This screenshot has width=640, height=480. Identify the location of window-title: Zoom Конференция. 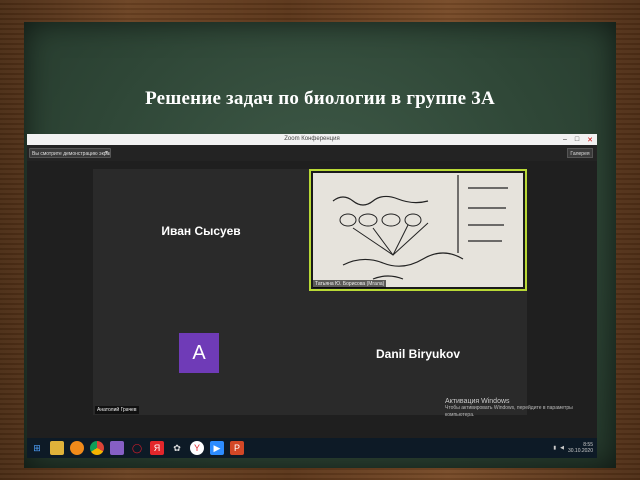
(312, 139).